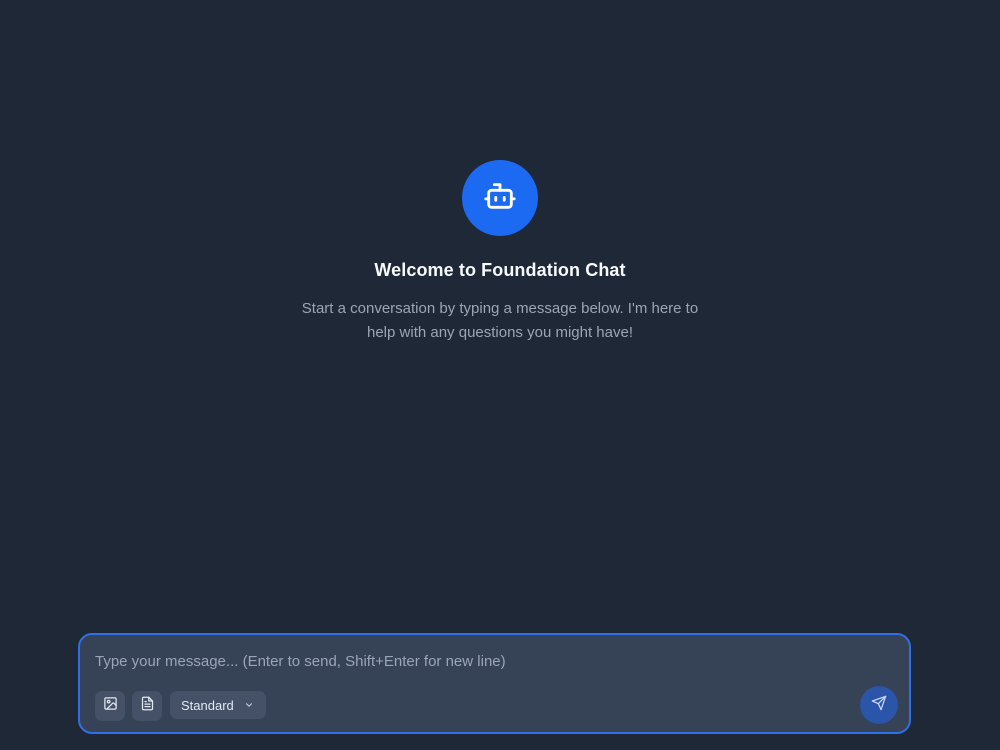 This screenshot has height=750, width=1000. Describe the element at coordinates (494, 683) in the screenshot. I see `message-composer: Standard` at that location.